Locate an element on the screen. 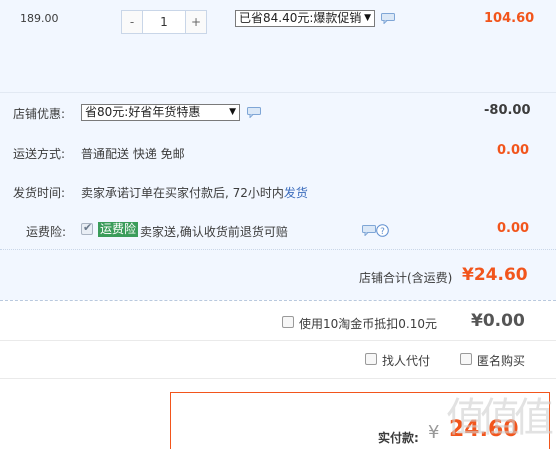 The width and height of the screenshot is (556, 449). promo-select: 已省84.40元:爆款促销 ▼ is located at coordinates (305, 18).